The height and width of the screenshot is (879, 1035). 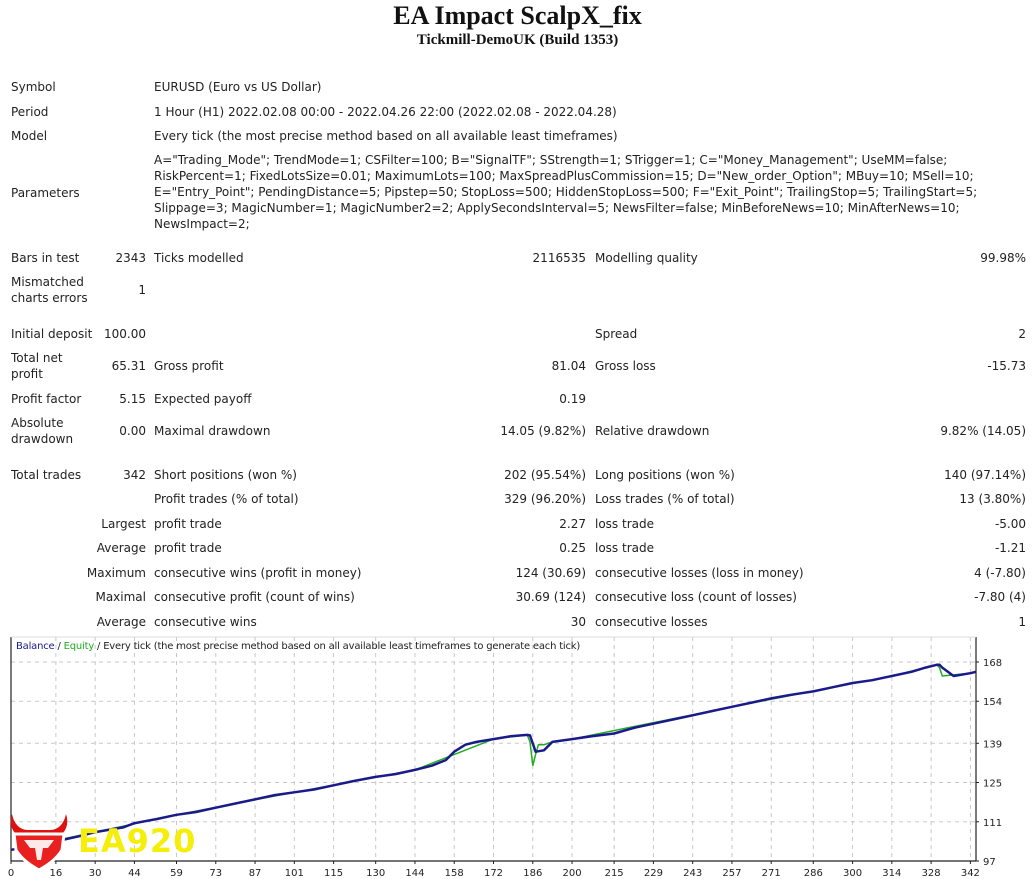 What do you see at coordinates (625, 366) in the screenshot?
I see `grossloss-label: Gross loss` at bounding box center [625, 366].